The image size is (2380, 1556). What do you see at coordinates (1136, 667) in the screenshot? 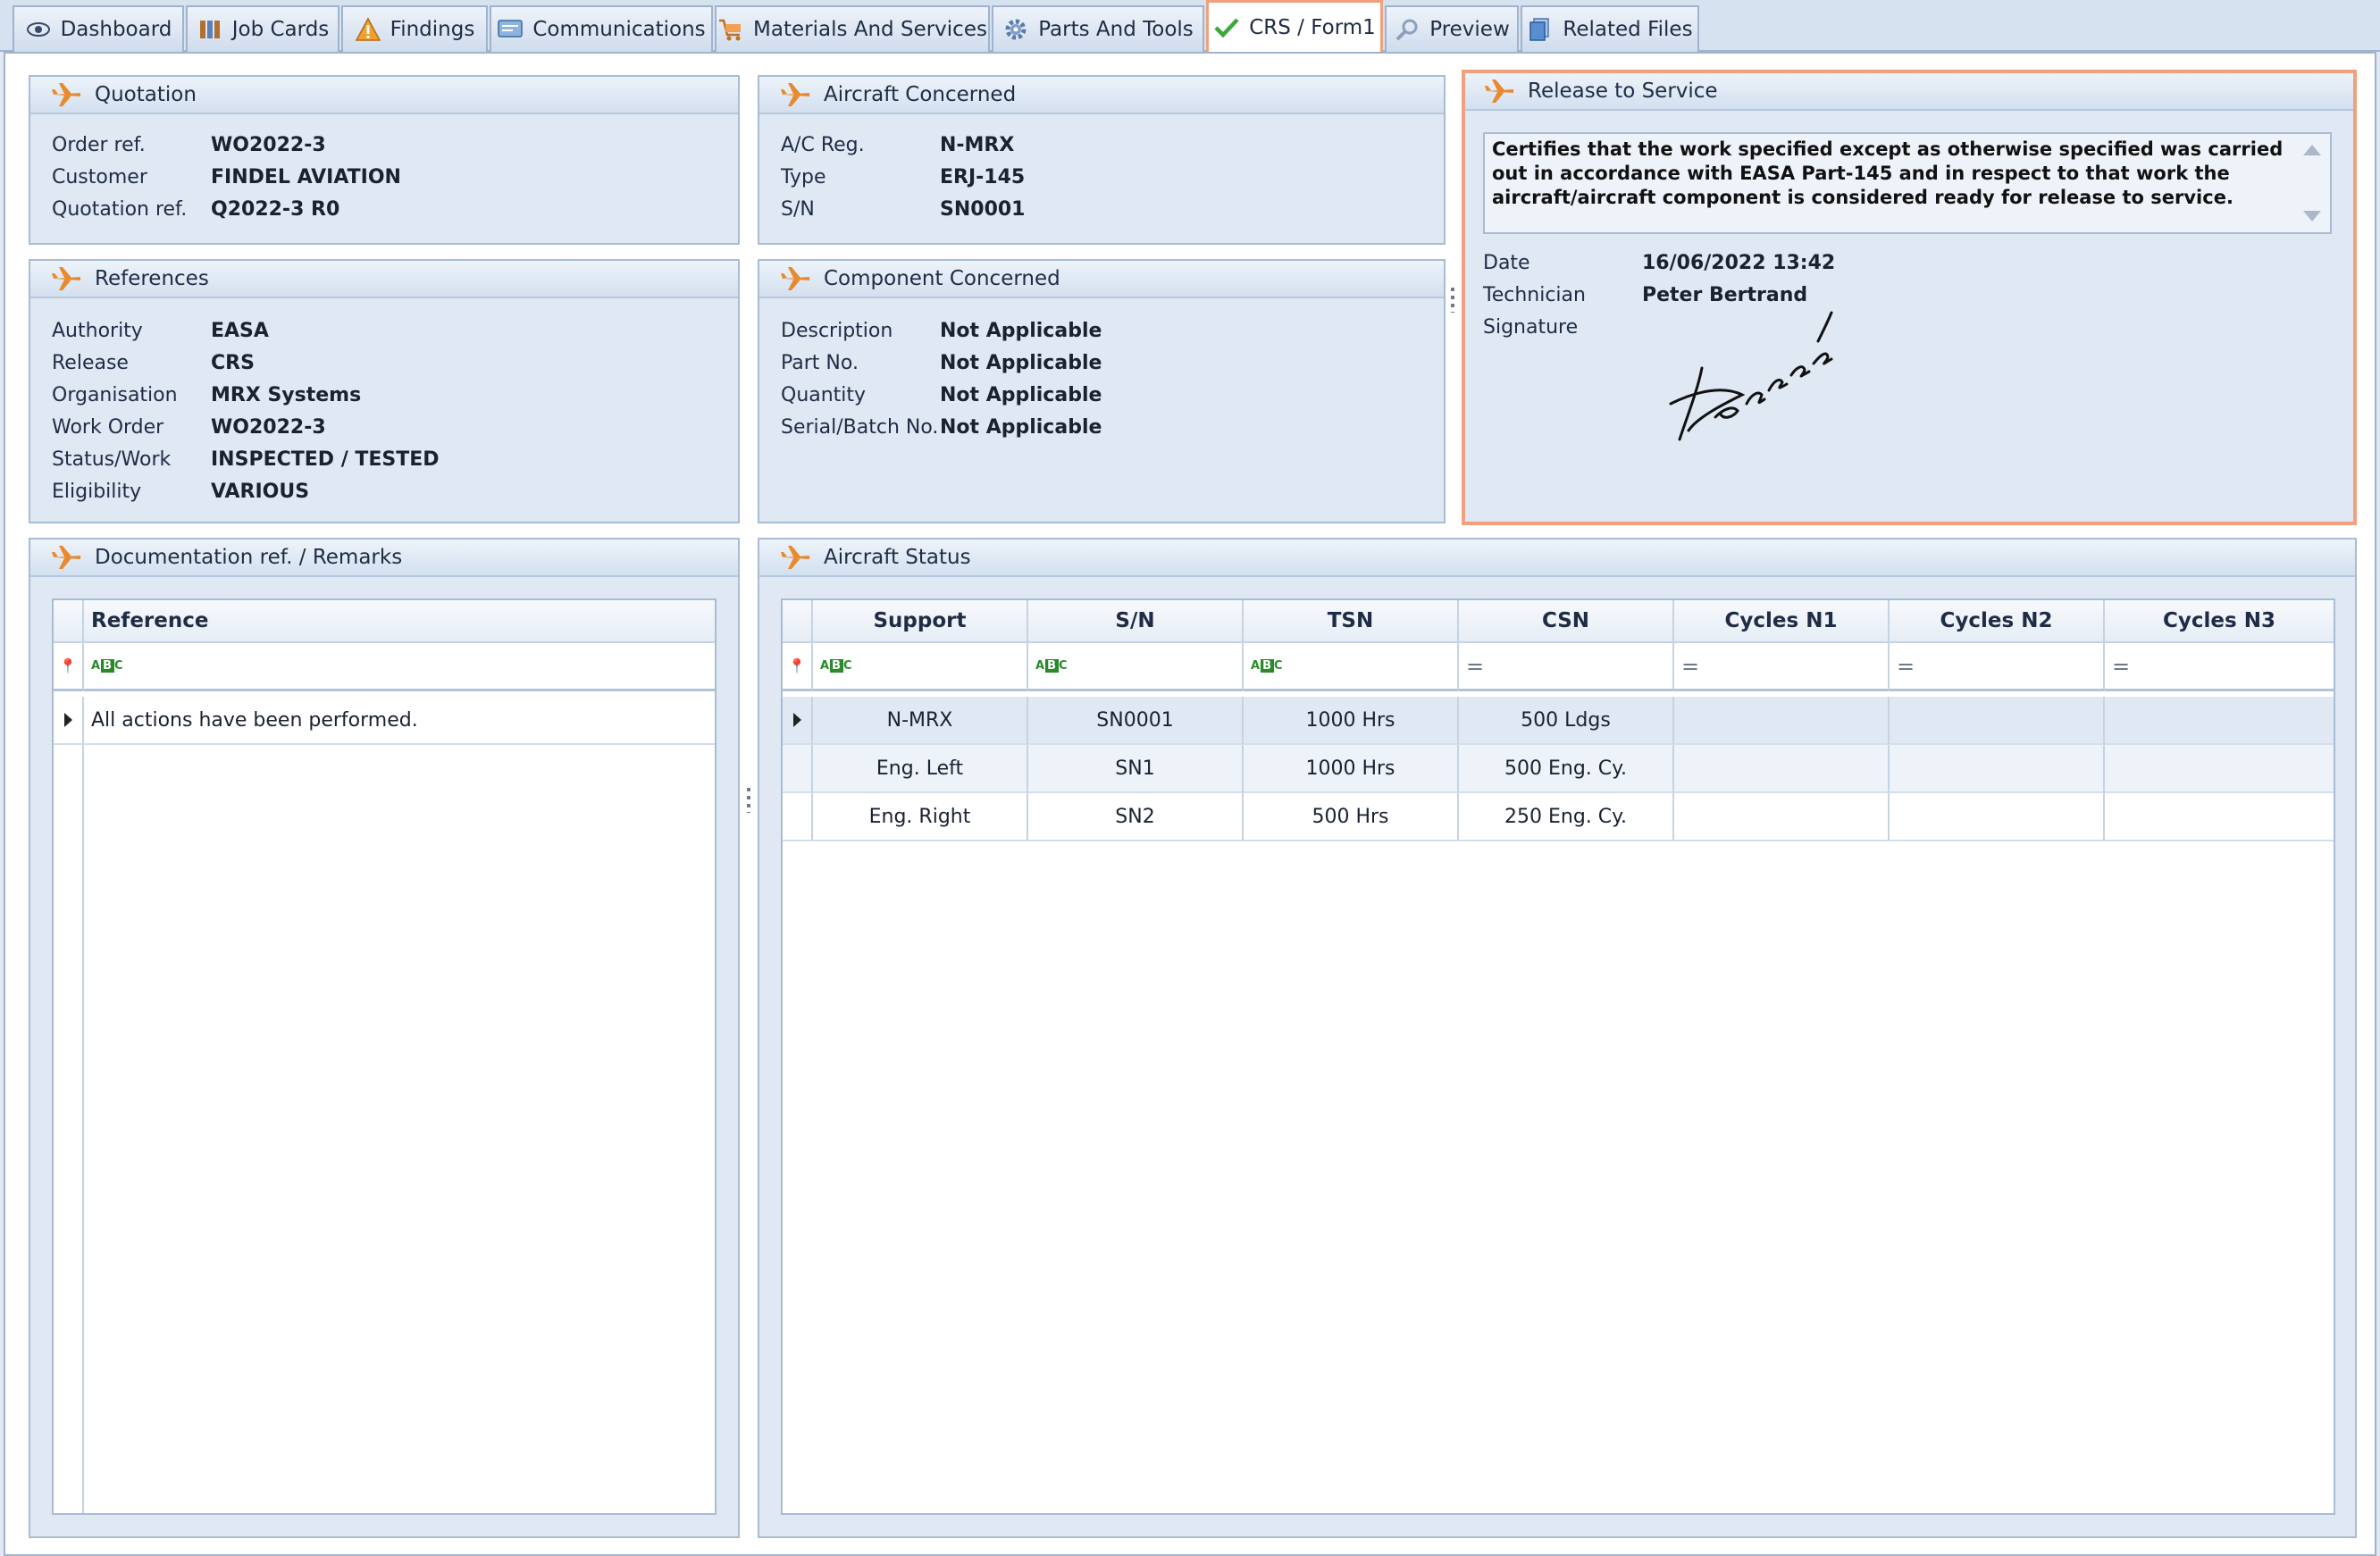
I see `sn-filter-input: ABC` at bounding box center [1136, 667].